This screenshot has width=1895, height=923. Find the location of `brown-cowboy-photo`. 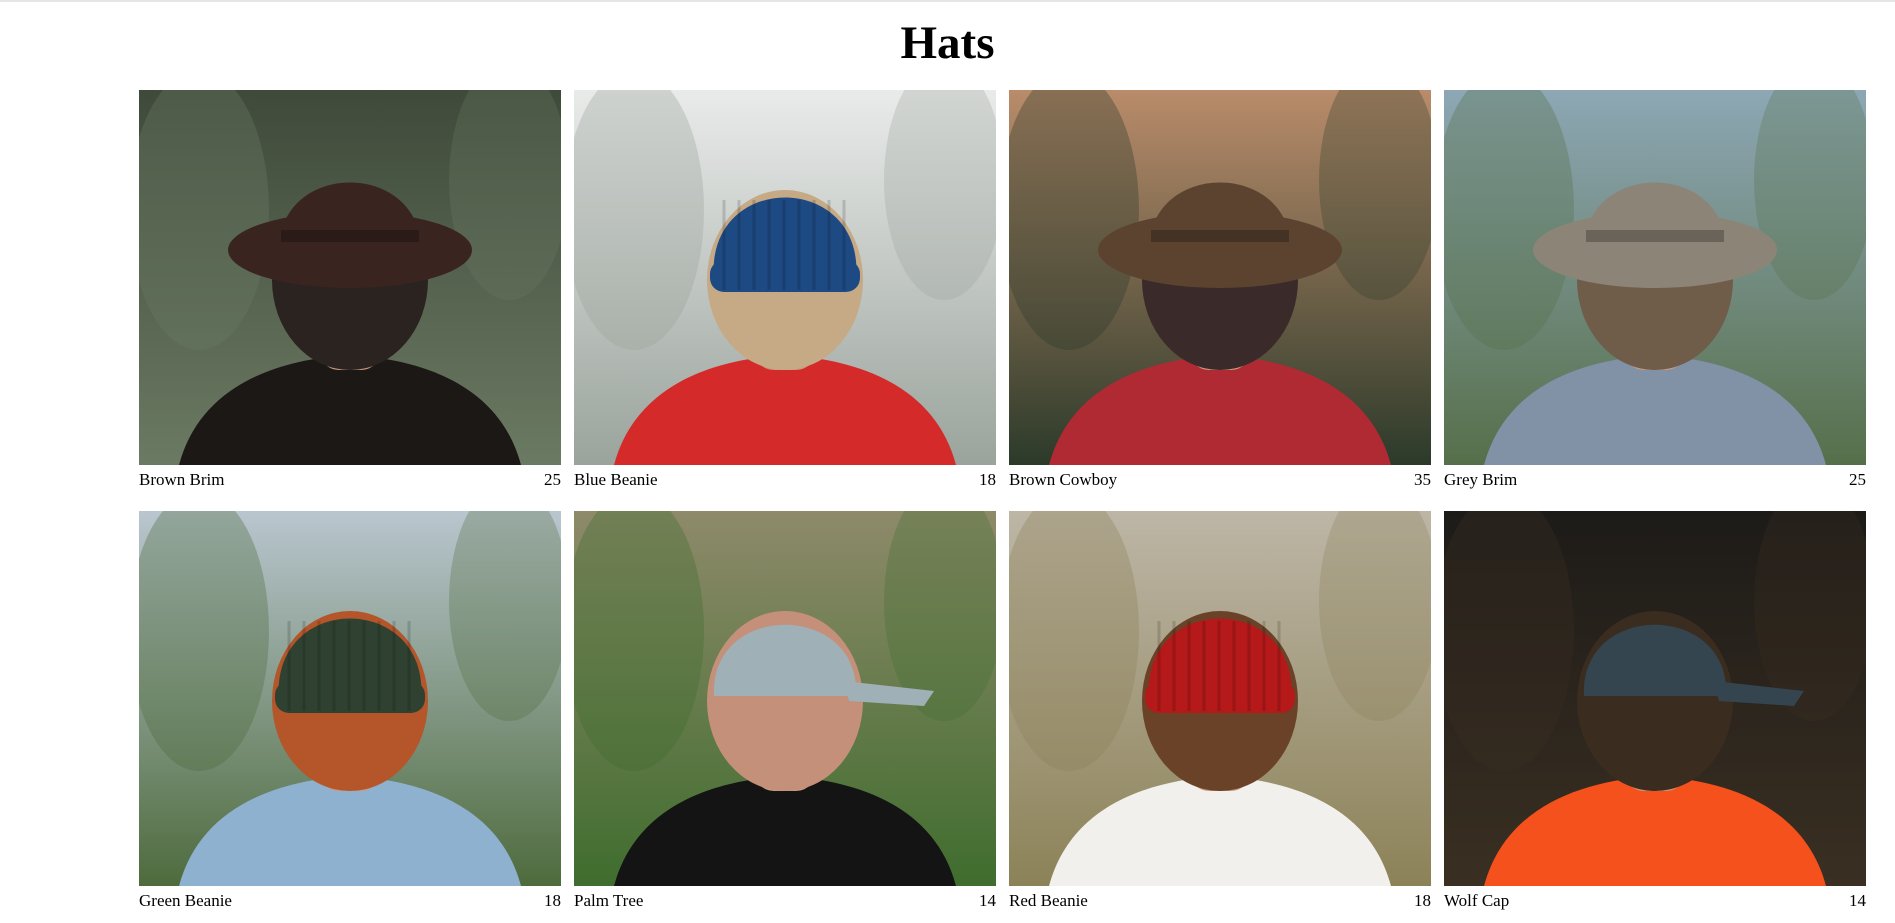

brown-cowboy-photo is located at coordinates (1220, 277).